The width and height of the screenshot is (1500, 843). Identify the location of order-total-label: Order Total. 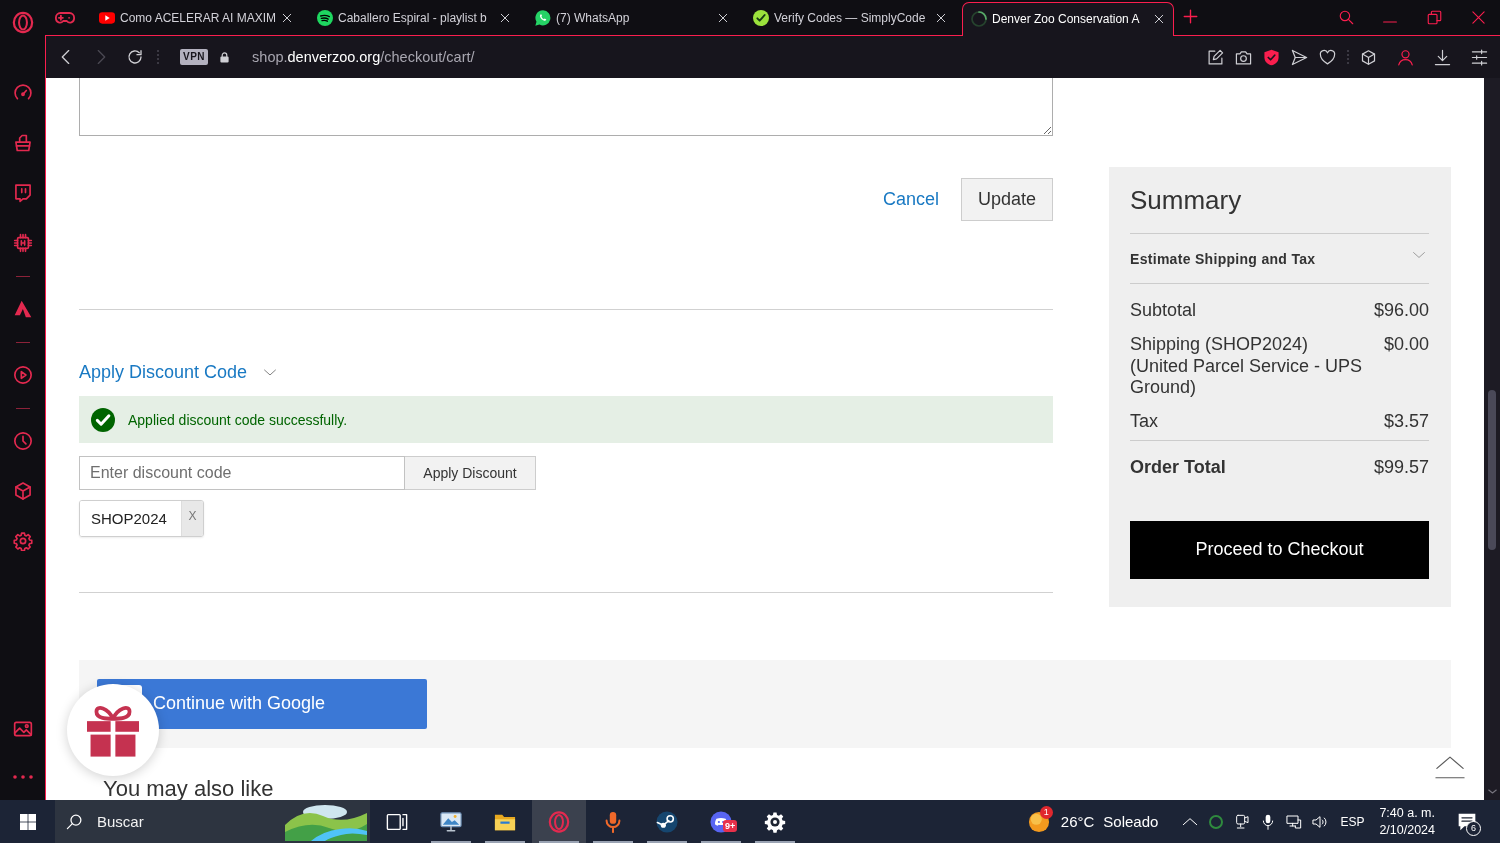
(1178, 466).